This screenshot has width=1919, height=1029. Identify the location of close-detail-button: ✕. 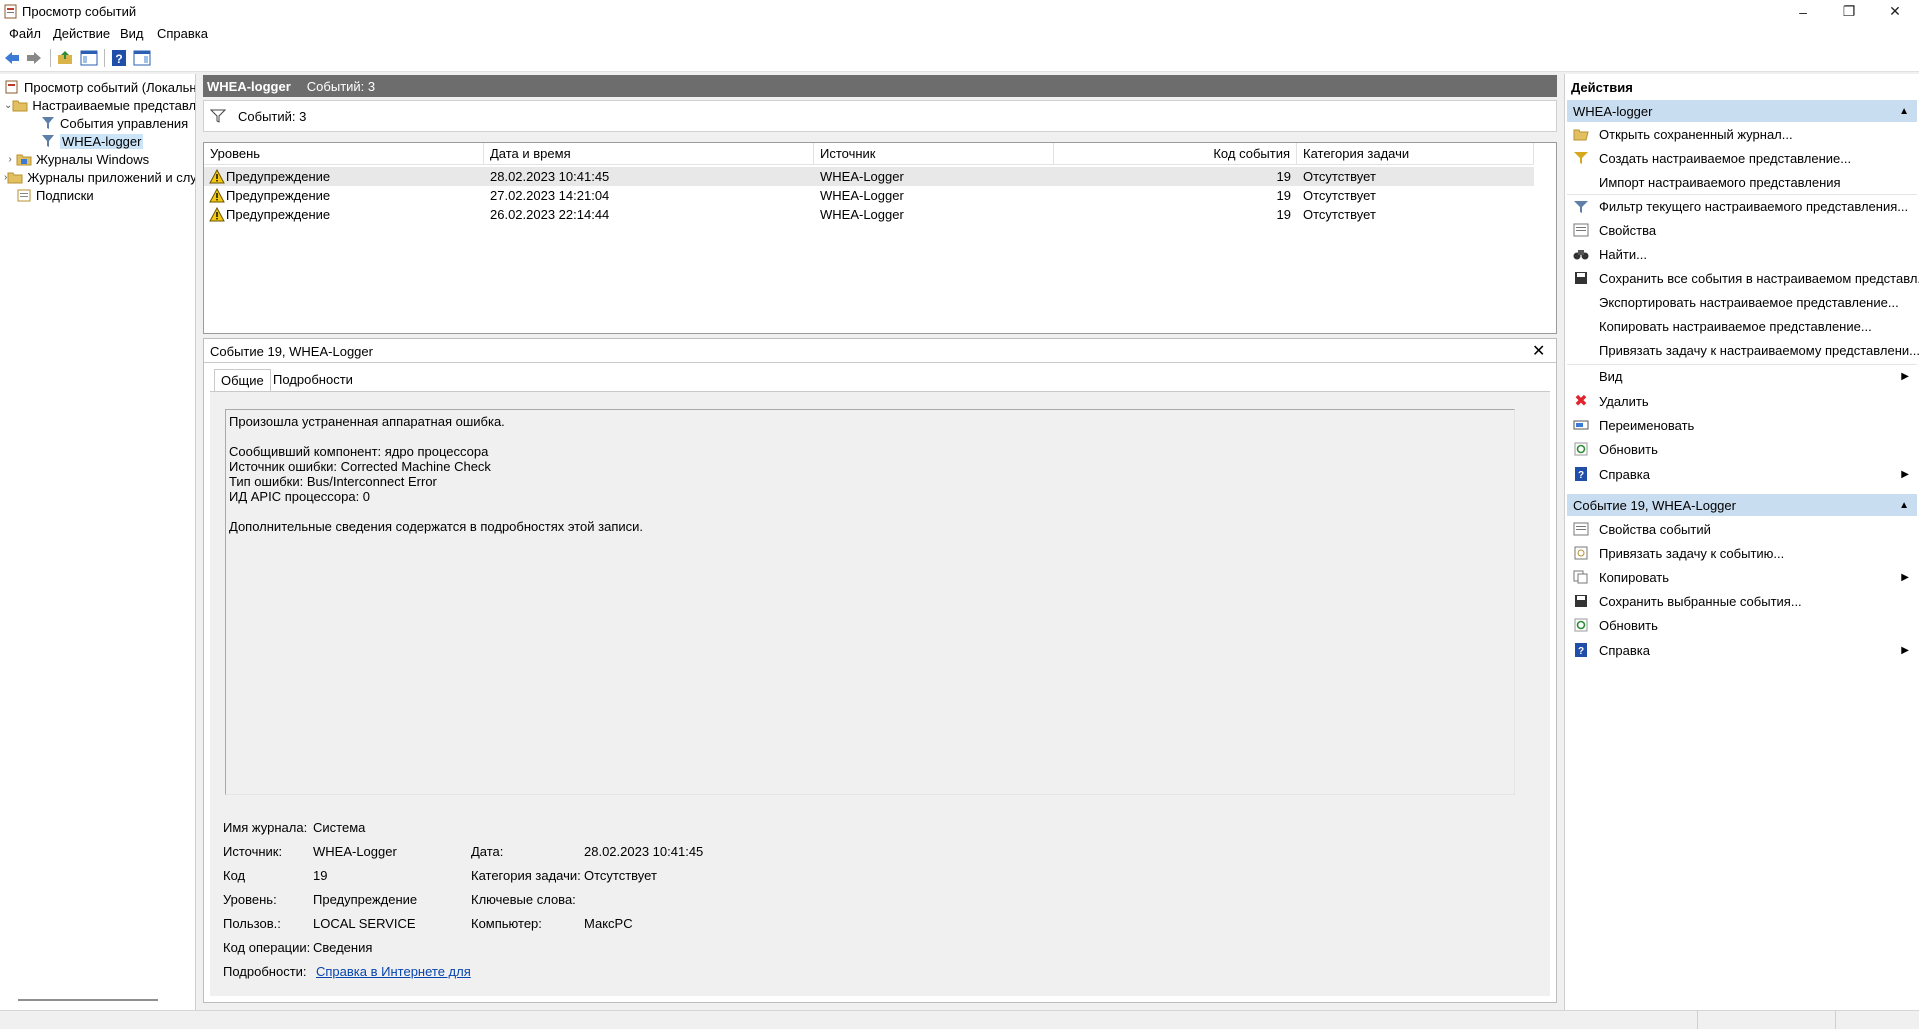
(1538, 351).